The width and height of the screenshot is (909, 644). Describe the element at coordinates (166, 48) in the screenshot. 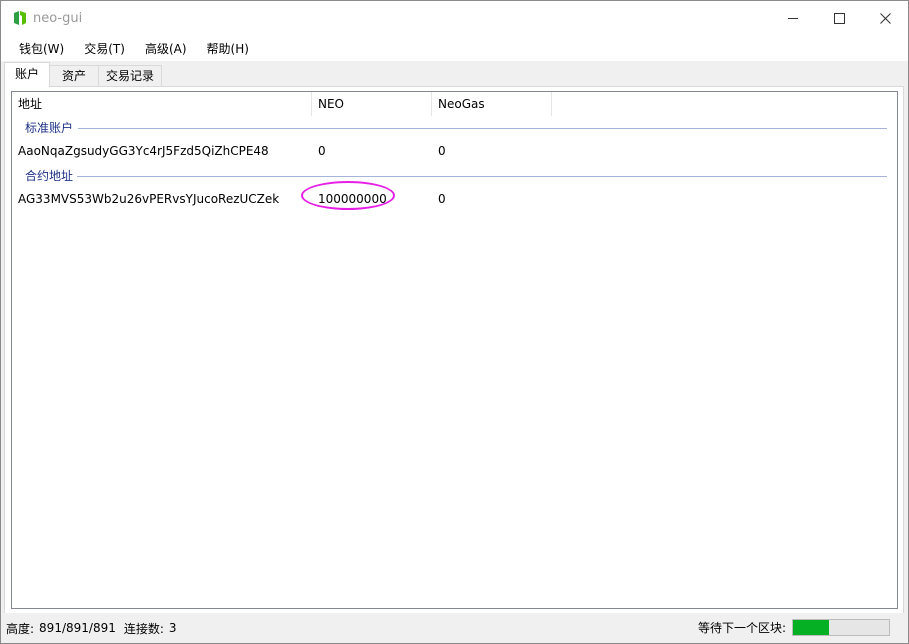

I see `menu-advanced: 高级(A)` at that location.